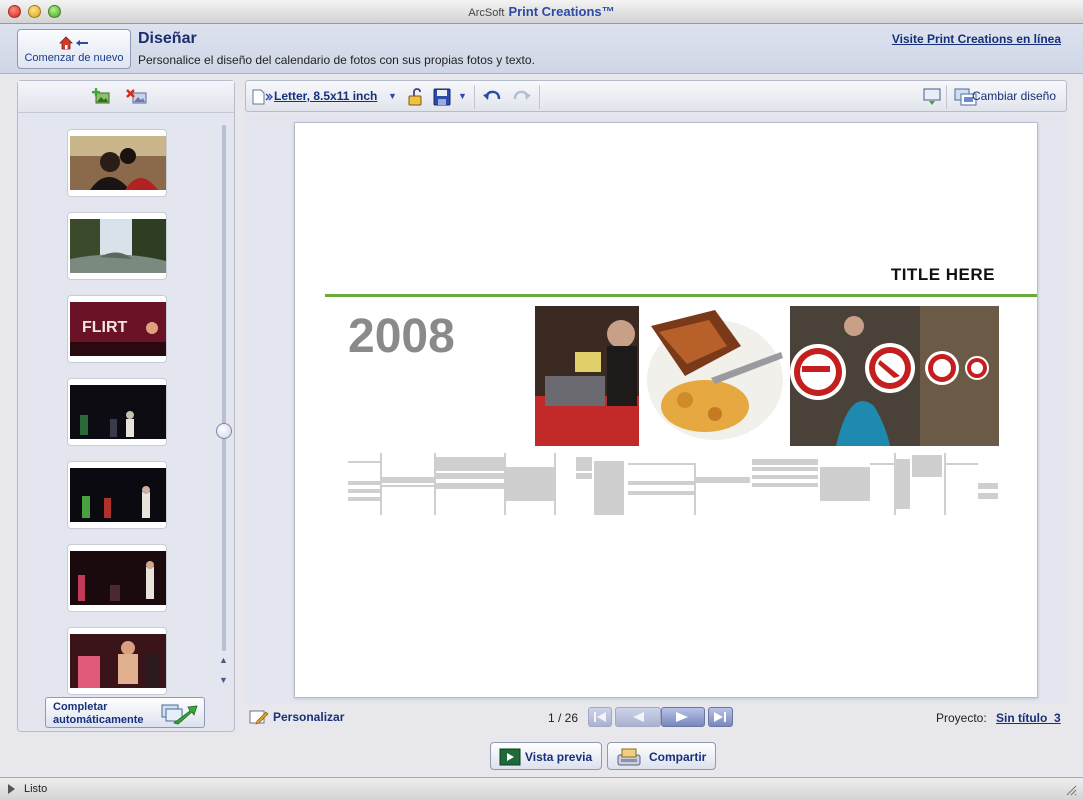  I want to click on calendar-year-text: 2008, so click(401, 336).